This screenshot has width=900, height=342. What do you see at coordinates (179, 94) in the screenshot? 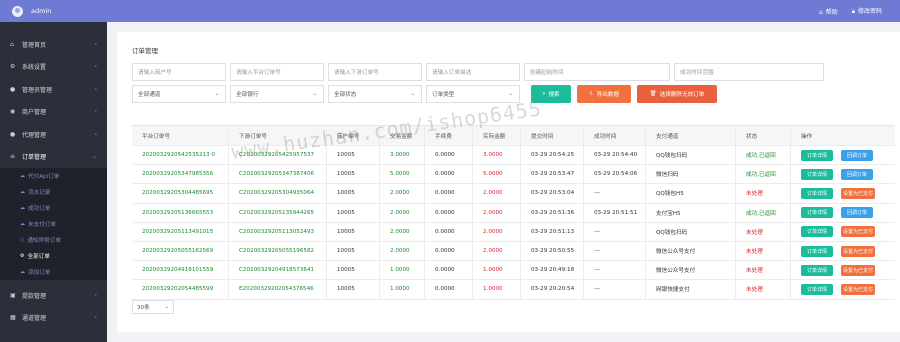
I see `channel-select: 全部通道 ⌄` at bounding box center [179, 94].